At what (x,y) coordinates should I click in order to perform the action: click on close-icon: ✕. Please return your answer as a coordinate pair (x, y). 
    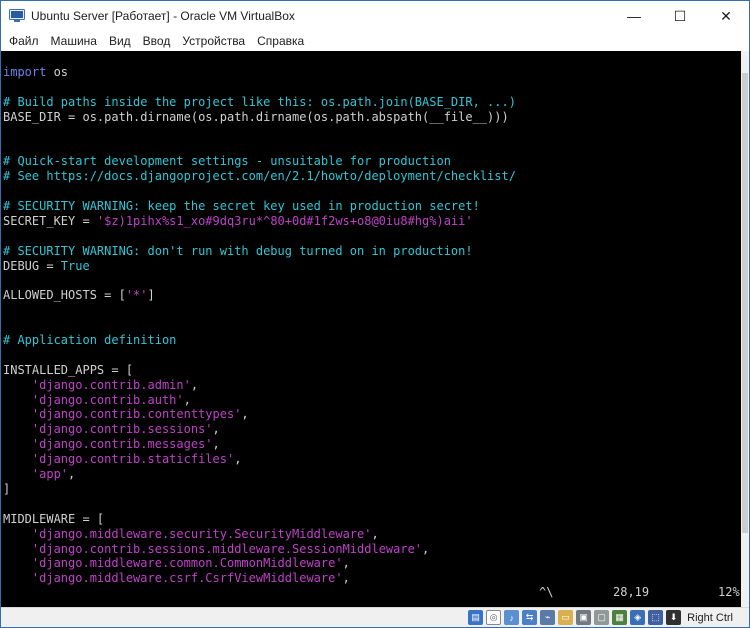
    Looking at the image, I should click on (726, 15).